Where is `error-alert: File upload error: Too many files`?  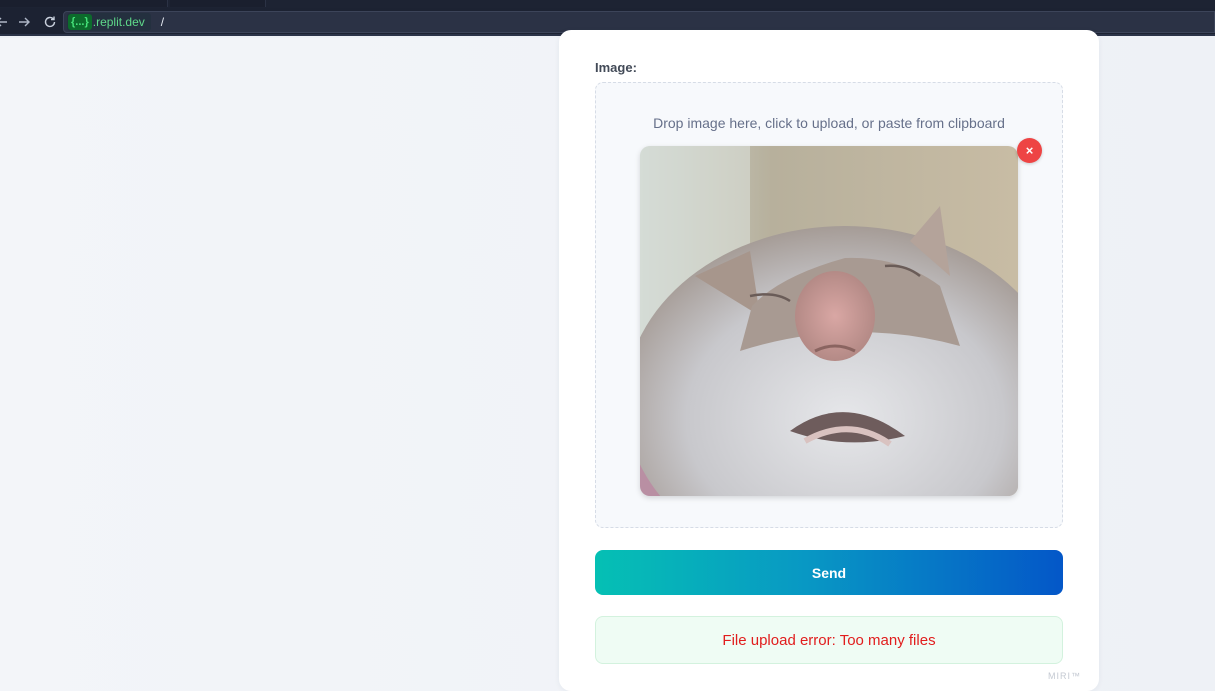
error-alert: File upload error: Too many files is located at coordinates (829, 640).